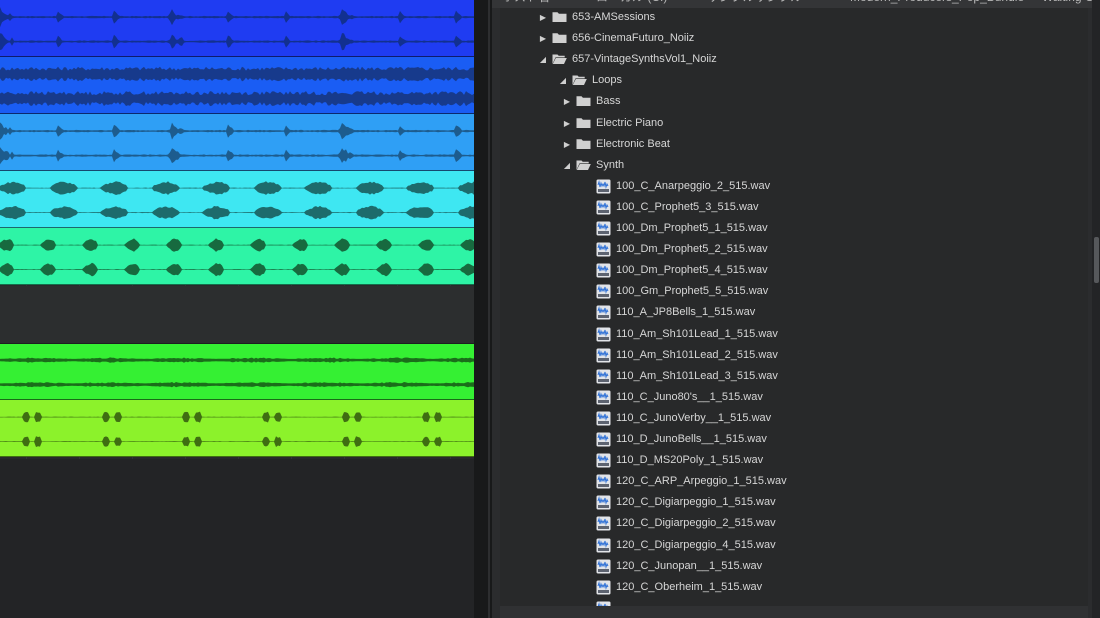  Describe the element at coordinates (1096, 309) in the screenshot. I see `vertical-scrollbar` at that location.